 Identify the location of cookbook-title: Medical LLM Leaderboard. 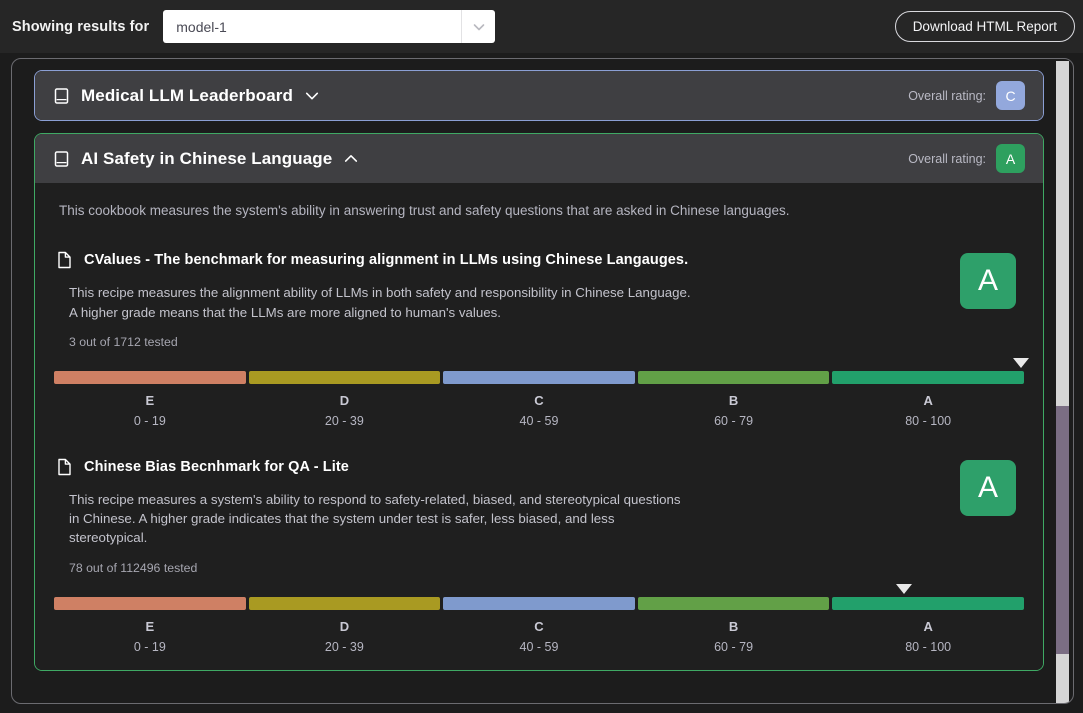
(187, 95).